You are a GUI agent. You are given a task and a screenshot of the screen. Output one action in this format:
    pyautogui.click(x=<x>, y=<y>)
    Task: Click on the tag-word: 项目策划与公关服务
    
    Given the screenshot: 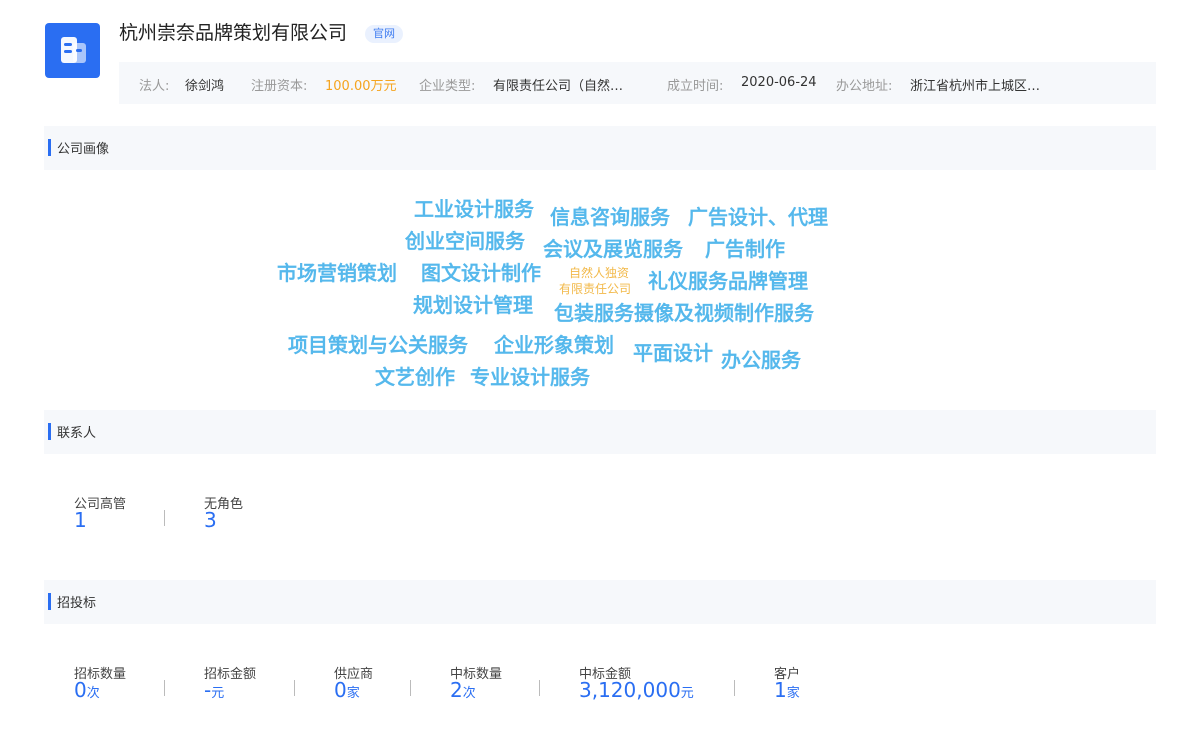 What is the action you would take?
    pyautogui.click(x=378, y=345)
    